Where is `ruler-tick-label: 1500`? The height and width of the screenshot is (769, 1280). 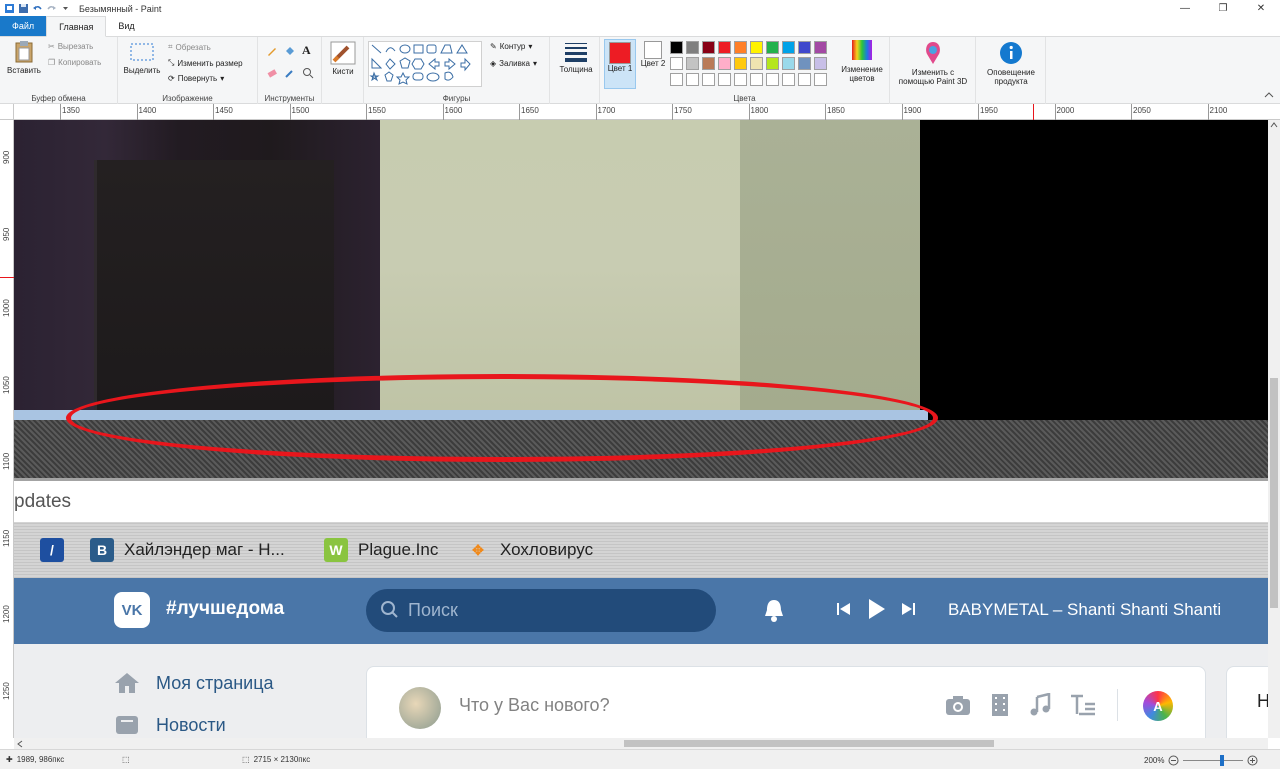
ruler-tick-label: 1500 is located at coordinates (300, 110).